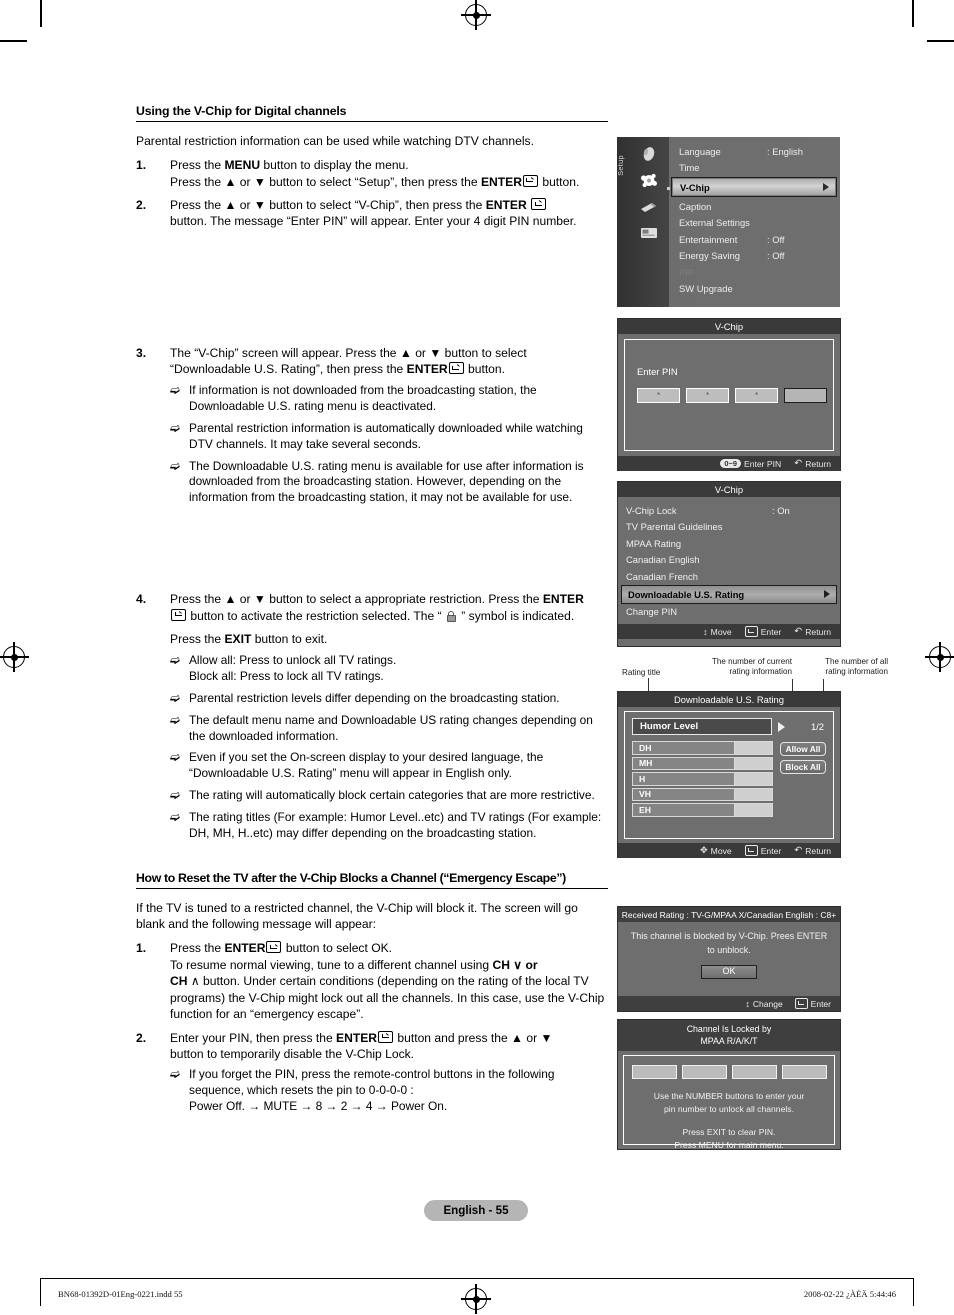 The width and height of the screenshot is (954, 1315). Describe the element at coordinates (803, 767) in the screenshot. I see `block-all-button: Block All` at that location.